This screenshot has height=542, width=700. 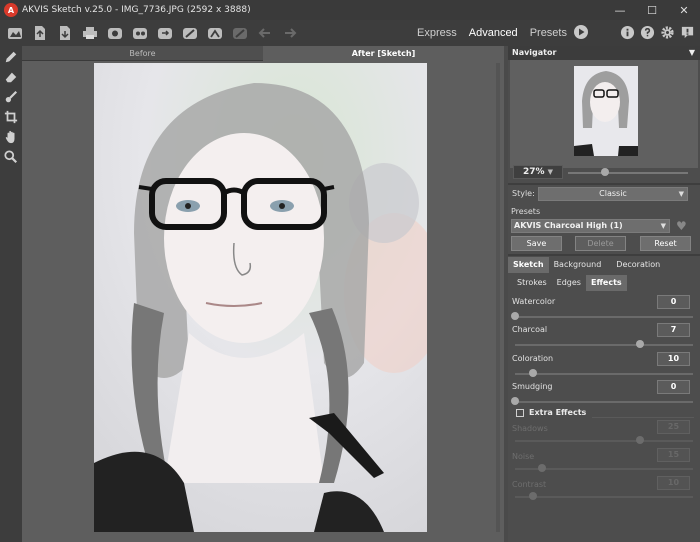 I want to click on zoom-row: 27% ▼, so click(x=604, y=173).